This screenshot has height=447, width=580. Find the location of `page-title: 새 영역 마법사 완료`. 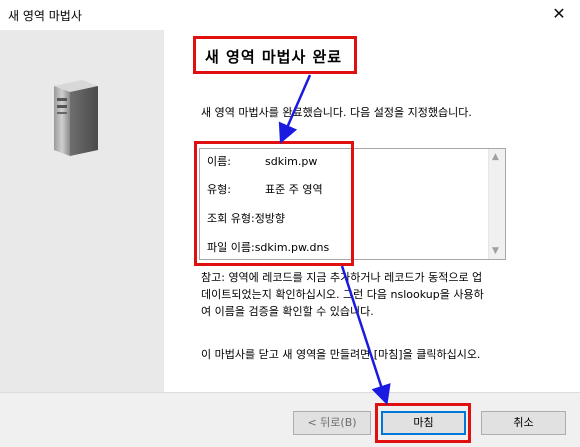

page-title: 새 영역 마법사 완료 is located at coordinates (274, 57).